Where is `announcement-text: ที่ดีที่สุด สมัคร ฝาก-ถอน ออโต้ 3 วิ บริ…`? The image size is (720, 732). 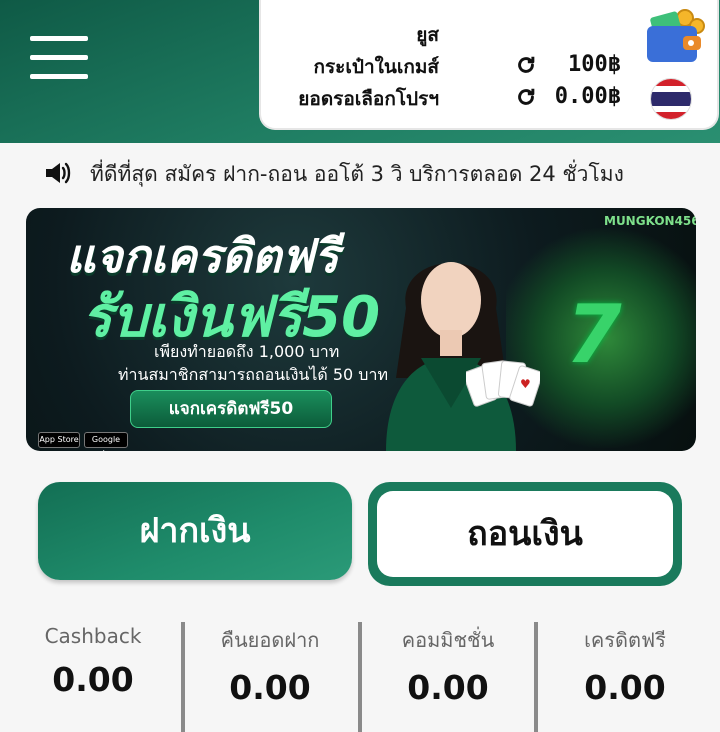 announcement-text: ที่ดีที่สุด สมัคร ฝาก-ถอน ออโต้ 3 วิ บริ… is located at coordinates (357, 174).